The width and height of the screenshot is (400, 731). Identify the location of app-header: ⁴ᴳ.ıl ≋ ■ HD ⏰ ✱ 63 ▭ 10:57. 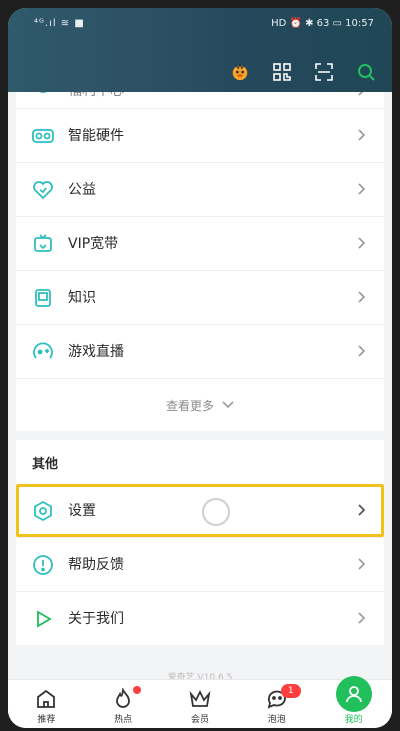
(200, 50).